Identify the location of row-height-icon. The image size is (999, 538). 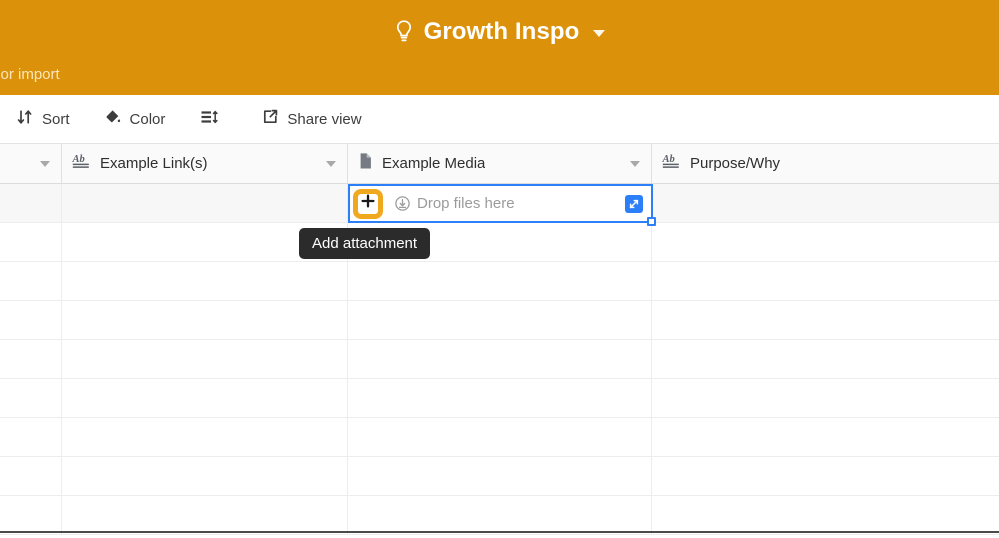
(209, 119).